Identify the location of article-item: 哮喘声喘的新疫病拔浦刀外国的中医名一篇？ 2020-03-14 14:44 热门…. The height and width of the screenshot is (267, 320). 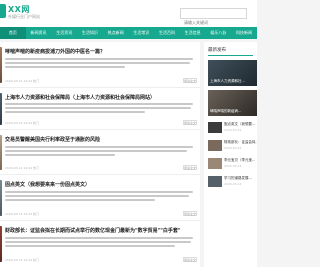
(100, 65).